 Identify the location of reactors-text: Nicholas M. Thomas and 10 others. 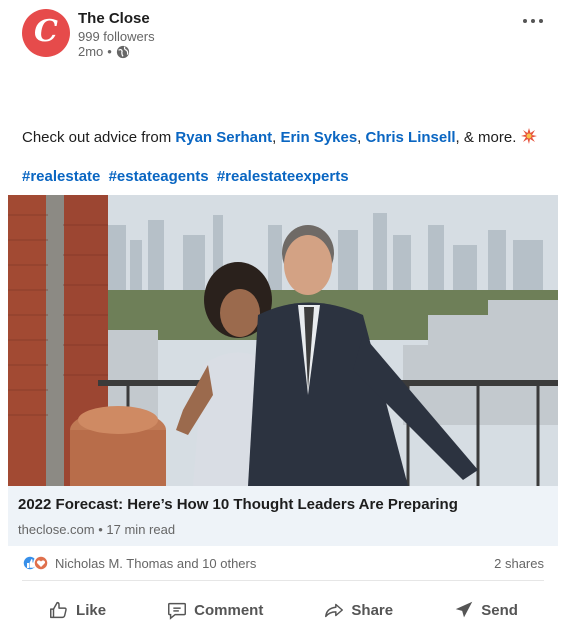
(155, 563).